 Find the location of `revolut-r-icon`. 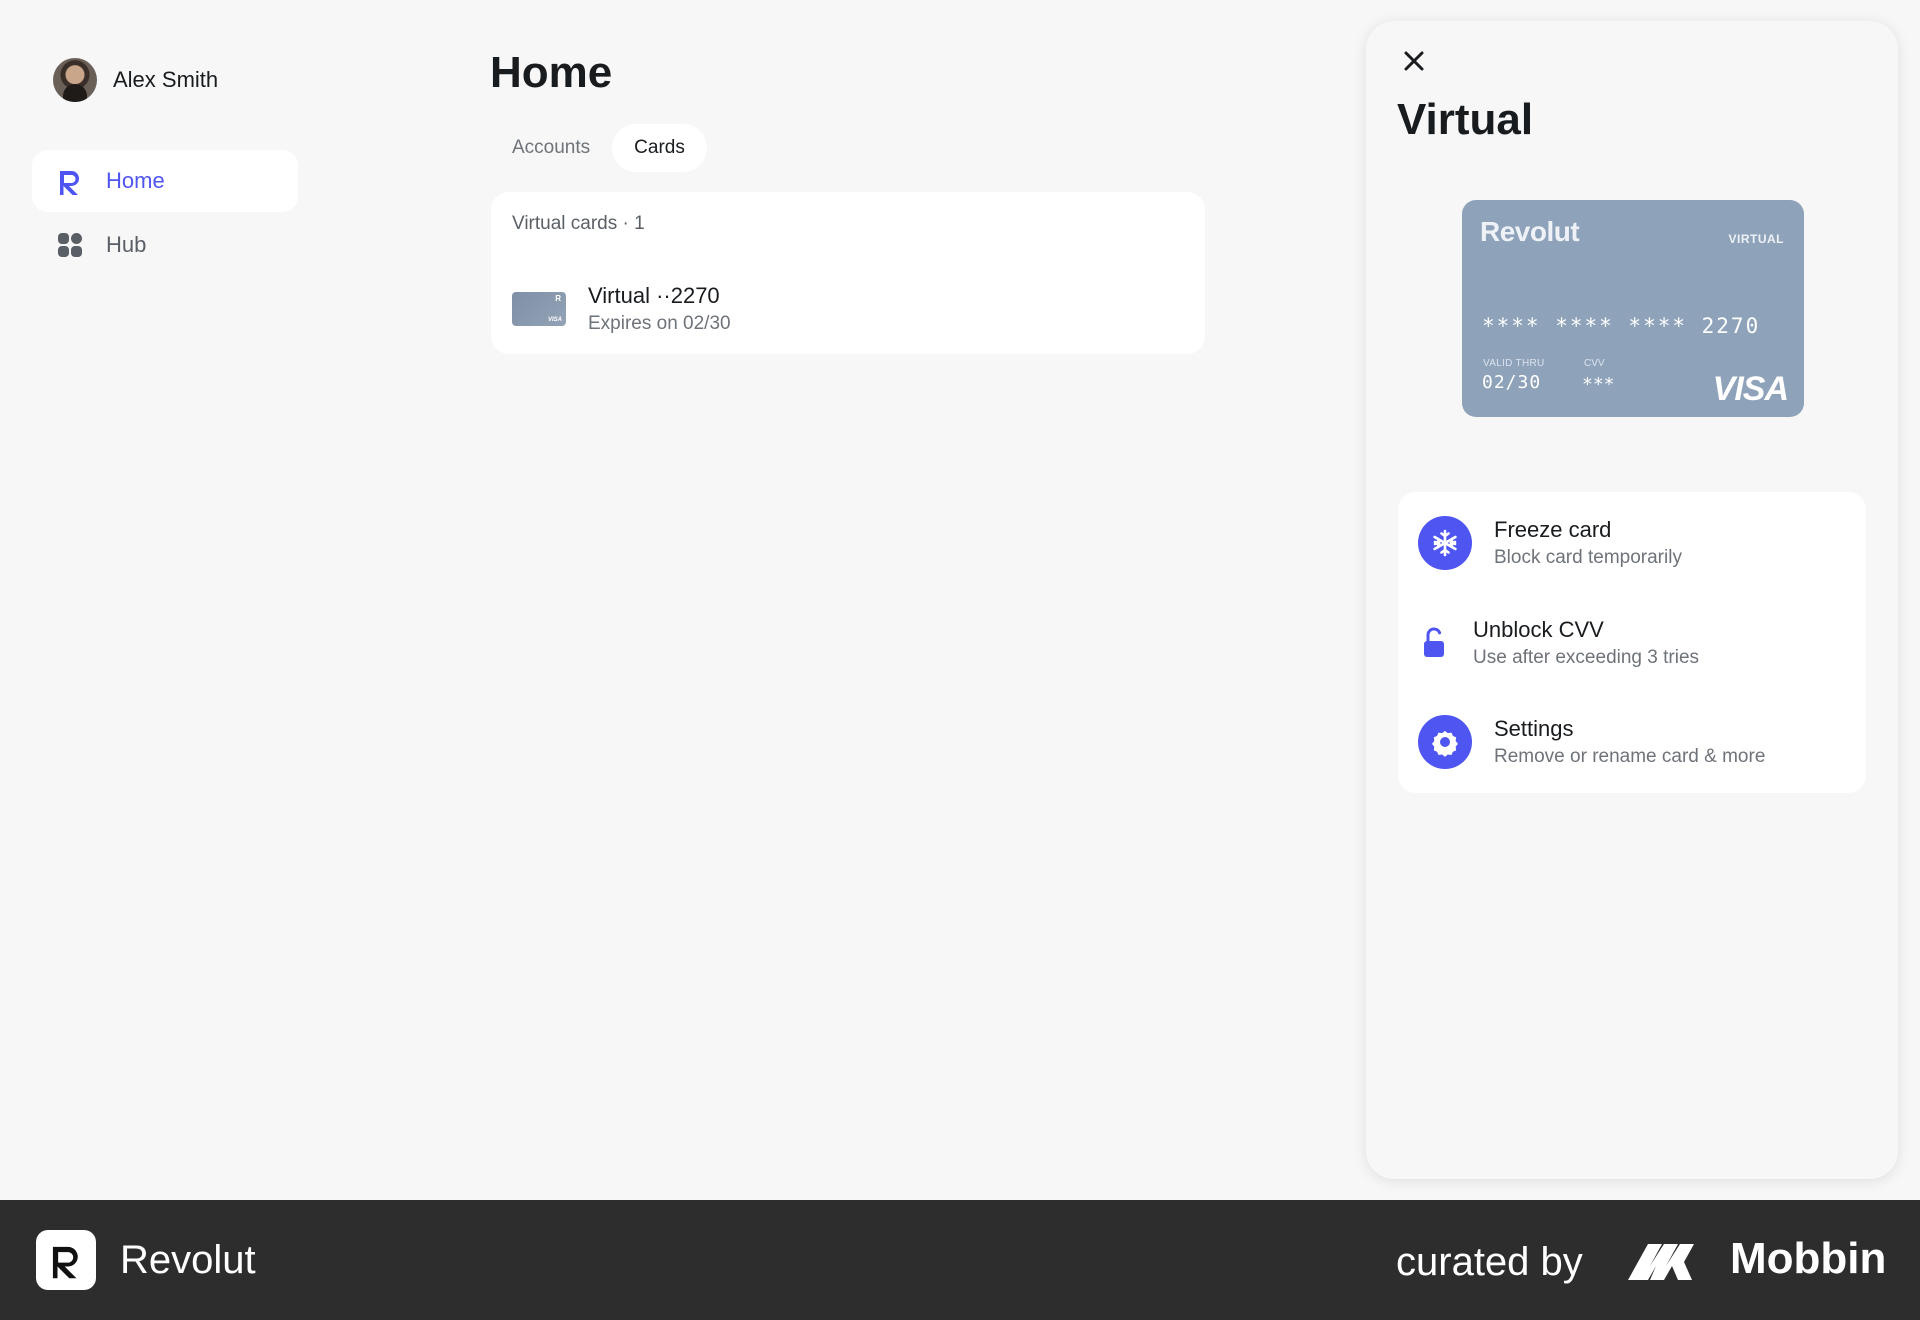

revolut-r-icon is located at coordinates (70, 181).